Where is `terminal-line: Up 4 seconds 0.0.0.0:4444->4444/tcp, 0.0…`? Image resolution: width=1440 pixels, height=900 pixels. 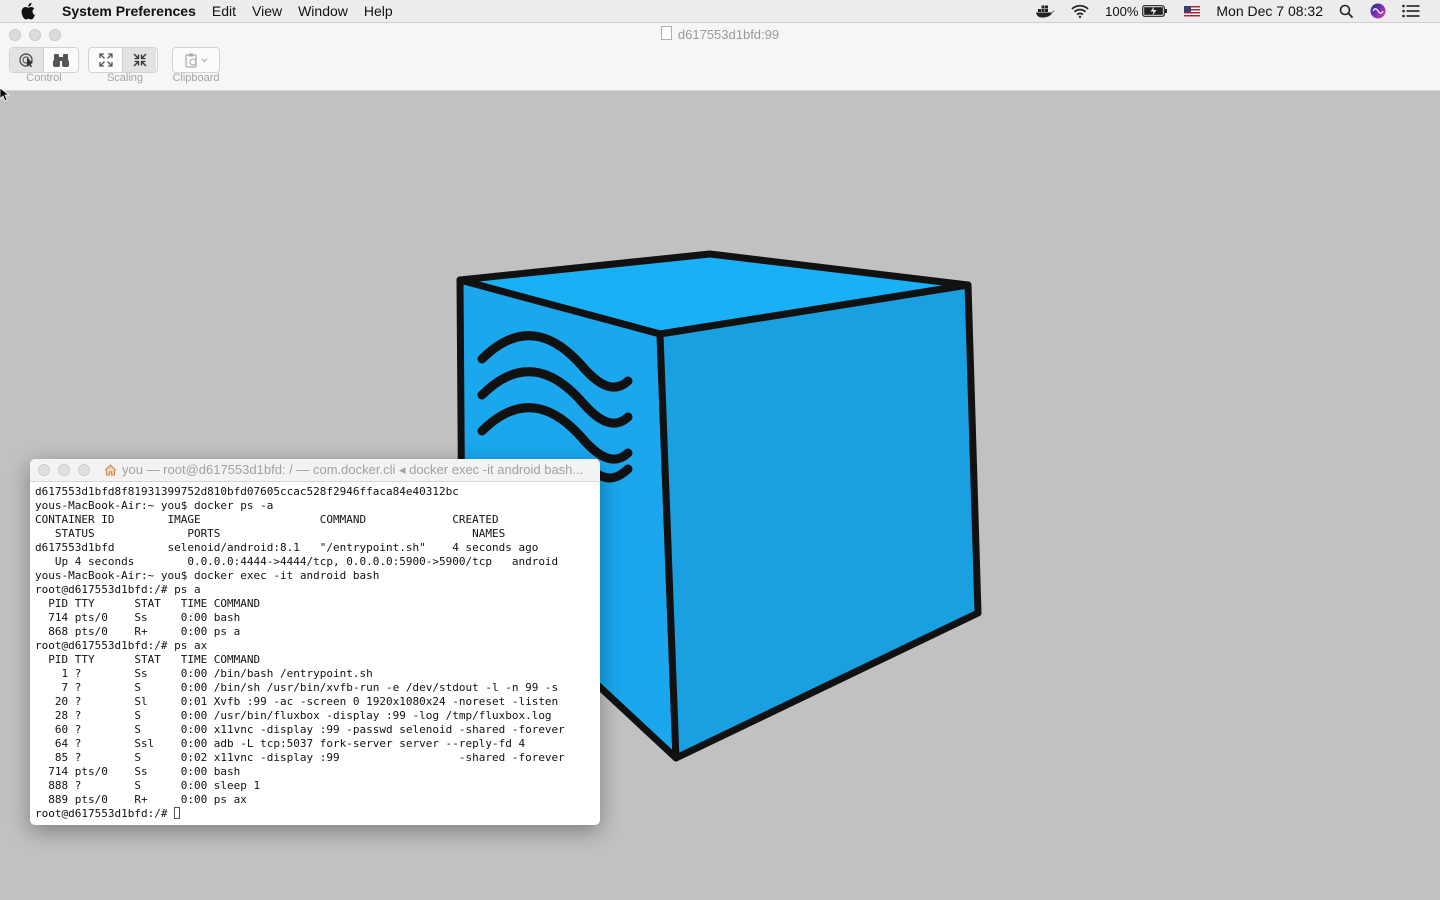
terminal-line: Up 4 seconds 0.0.0.0:4444->4444/tcp, 0.0… is located at coordinates (297, 561).